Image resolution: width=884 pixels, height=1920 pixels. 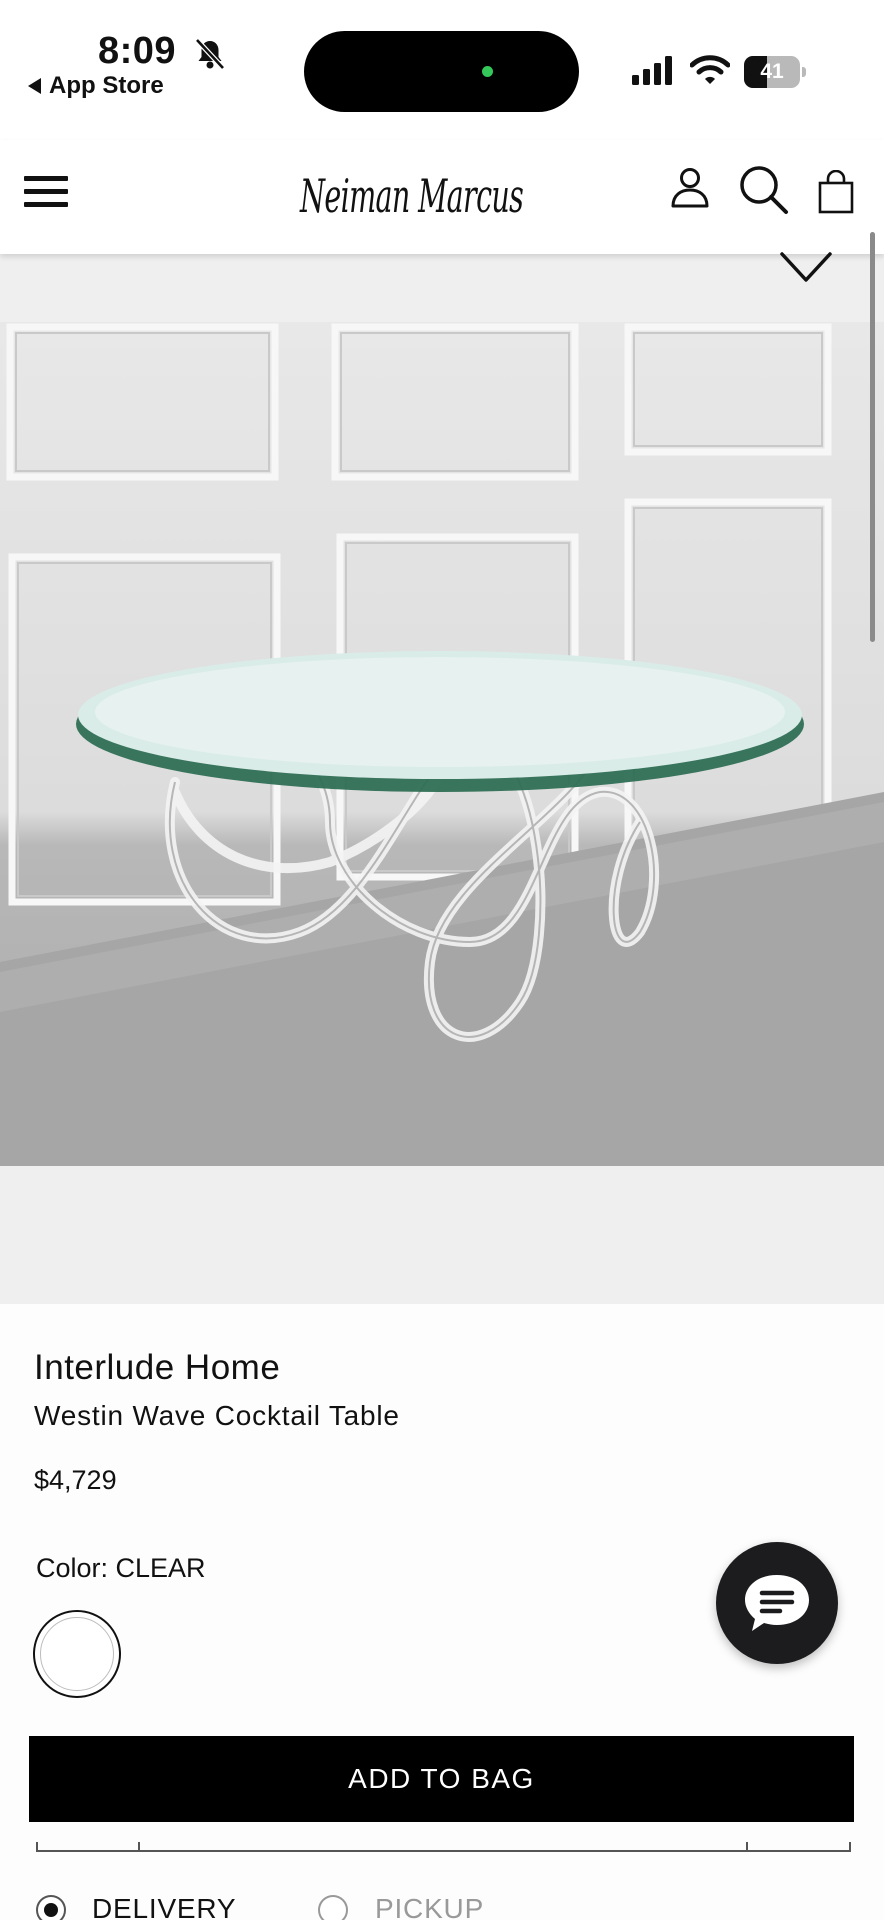 What do you see at coordinates (217, 1415) in the screenshot?
I see `product-name: Westin Wave Cocktail Table` at bounding box center [217, 1415].